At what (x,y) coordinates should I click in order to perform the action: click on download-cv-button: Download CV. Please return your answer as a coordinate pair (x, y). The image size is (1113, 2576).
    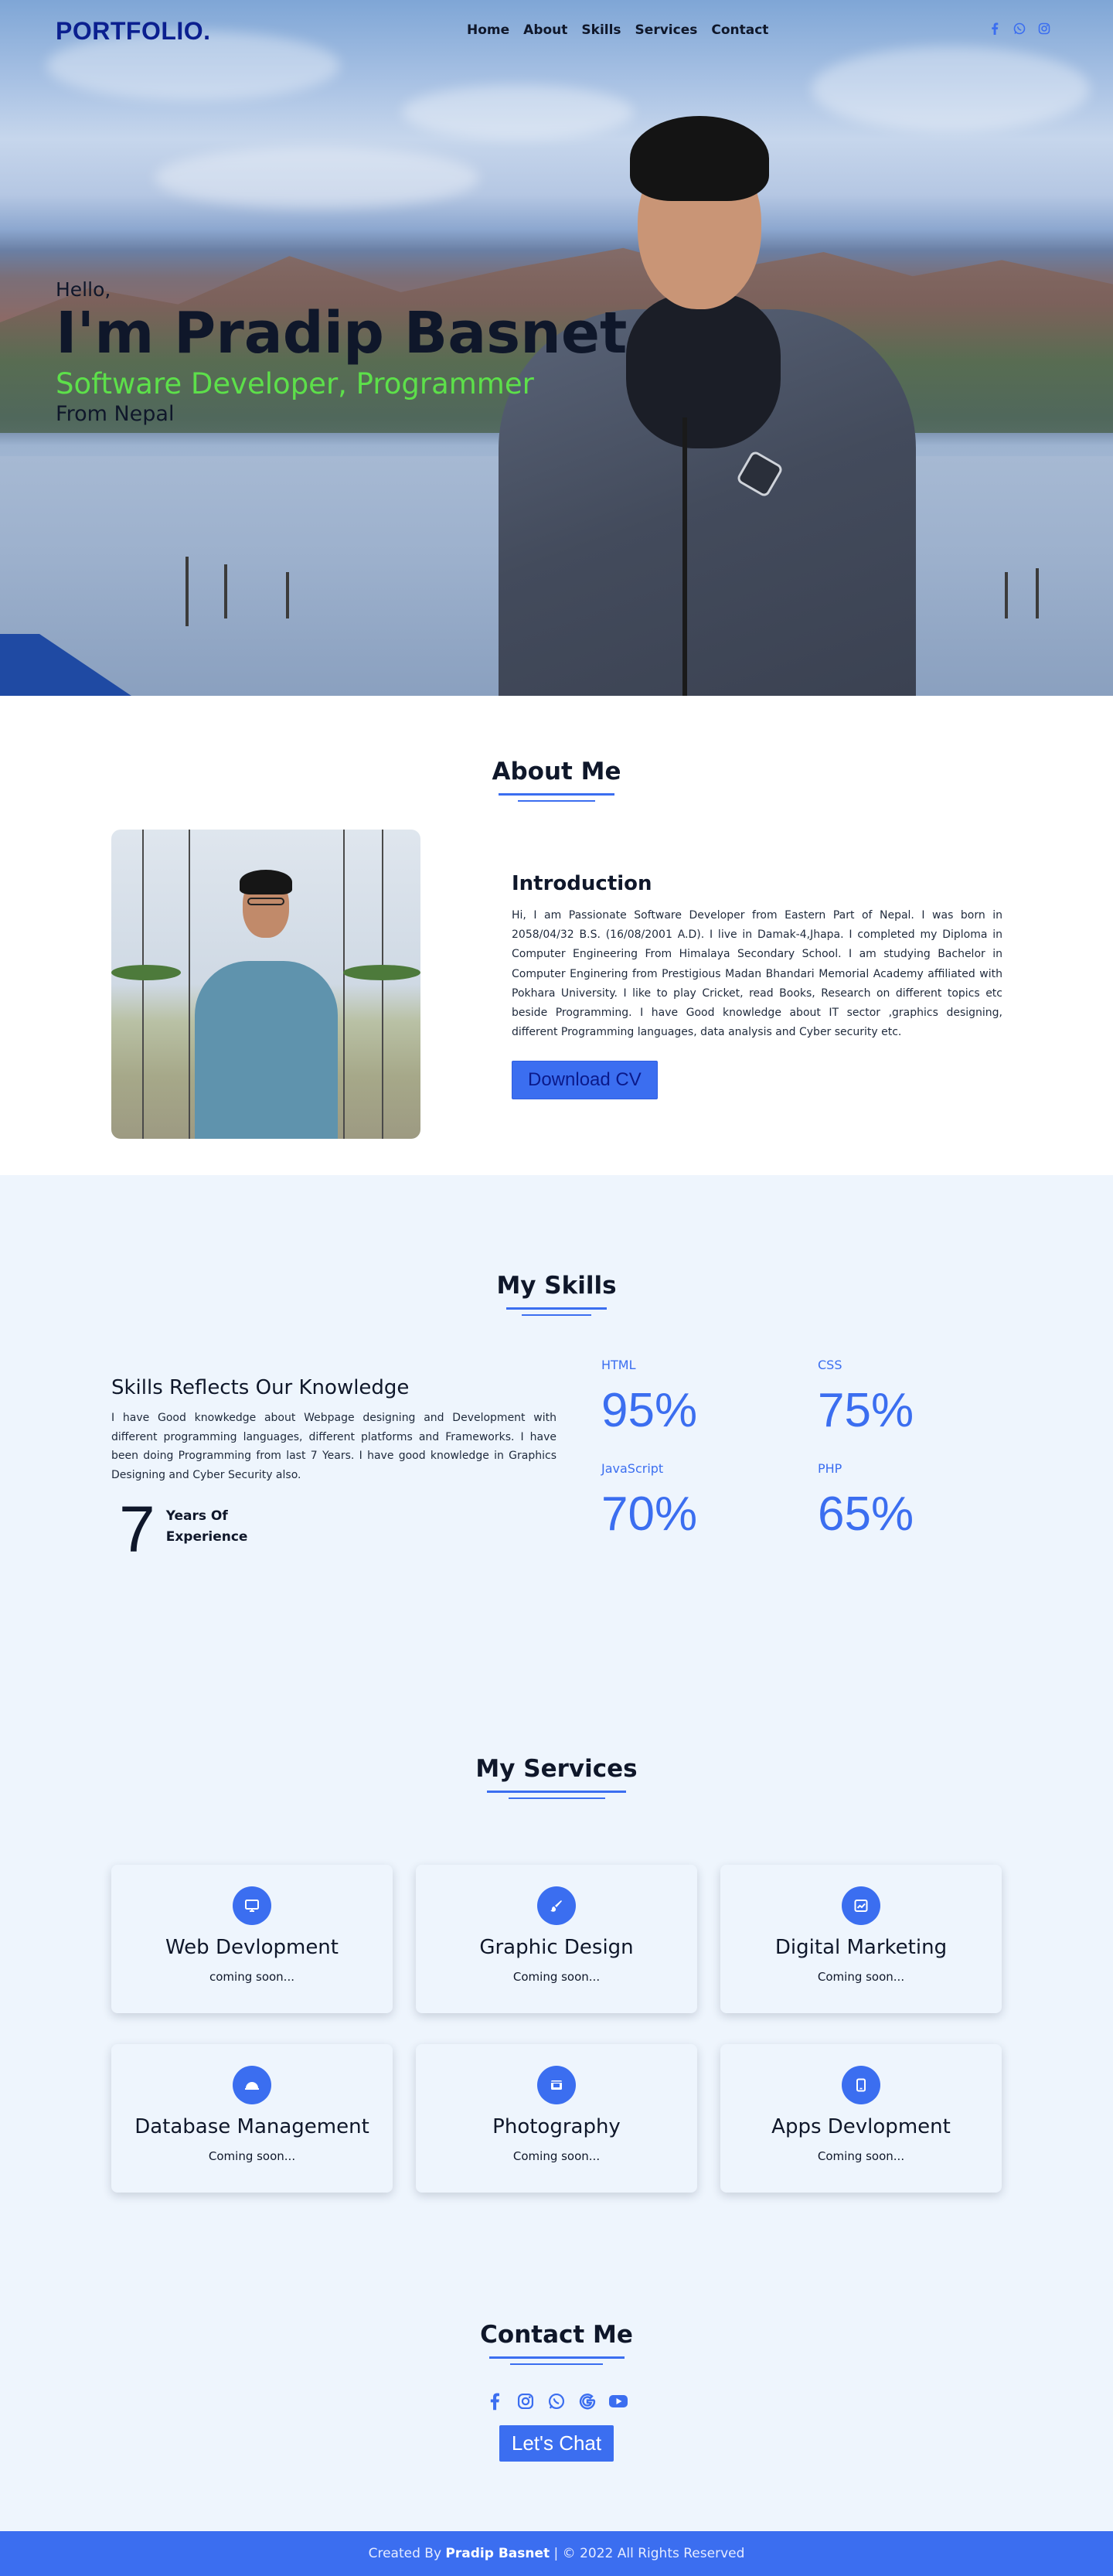
    Looking at the image, I should click on (585, 1080).